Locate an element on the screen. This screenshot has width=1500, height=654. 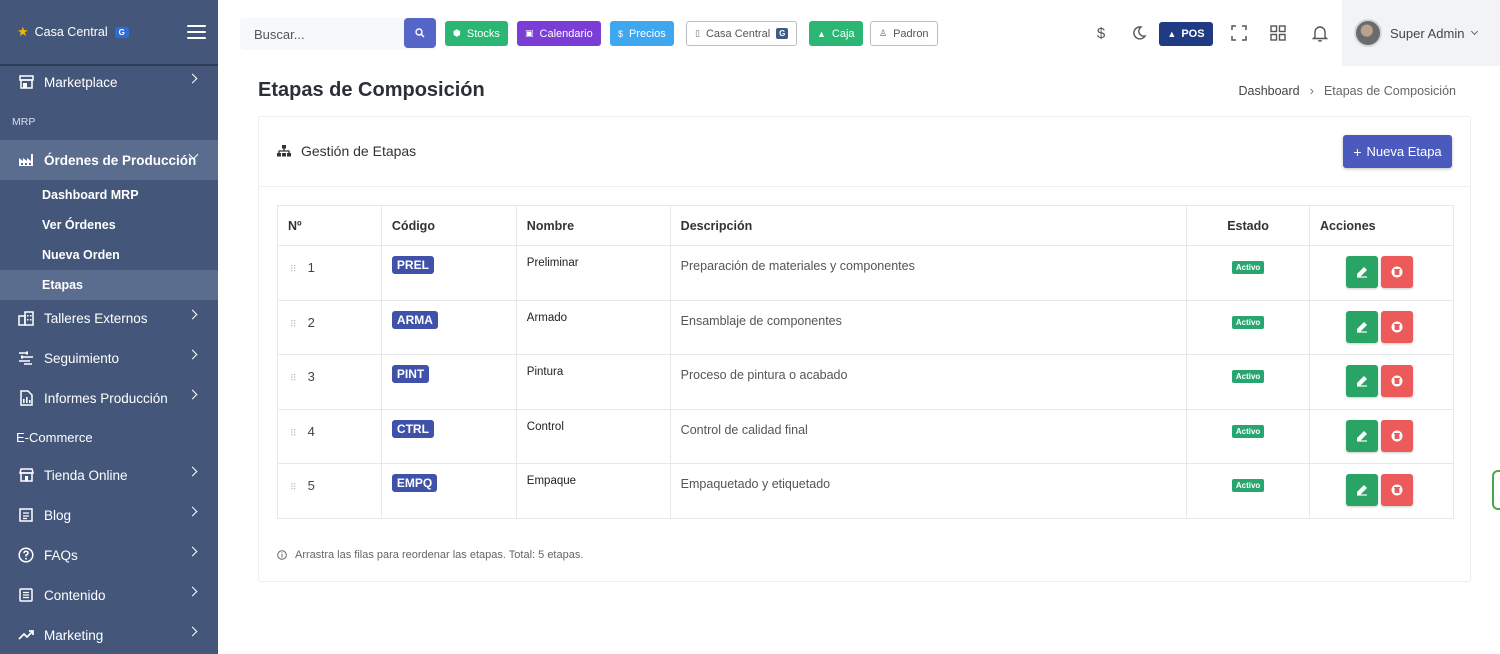
edit-icon is located at coordinates (1362, 381).